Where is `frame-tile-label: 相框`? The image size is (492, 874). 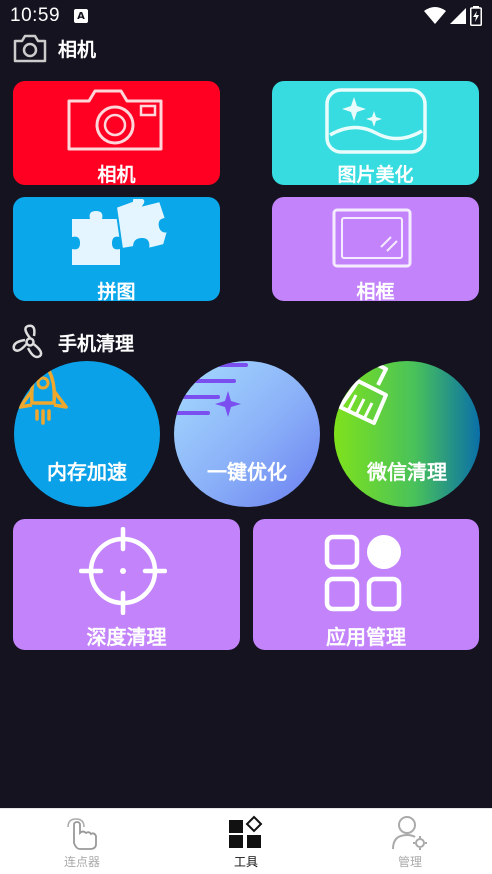 frame-tile-label: 相框 is located at coordinates (375, 291).